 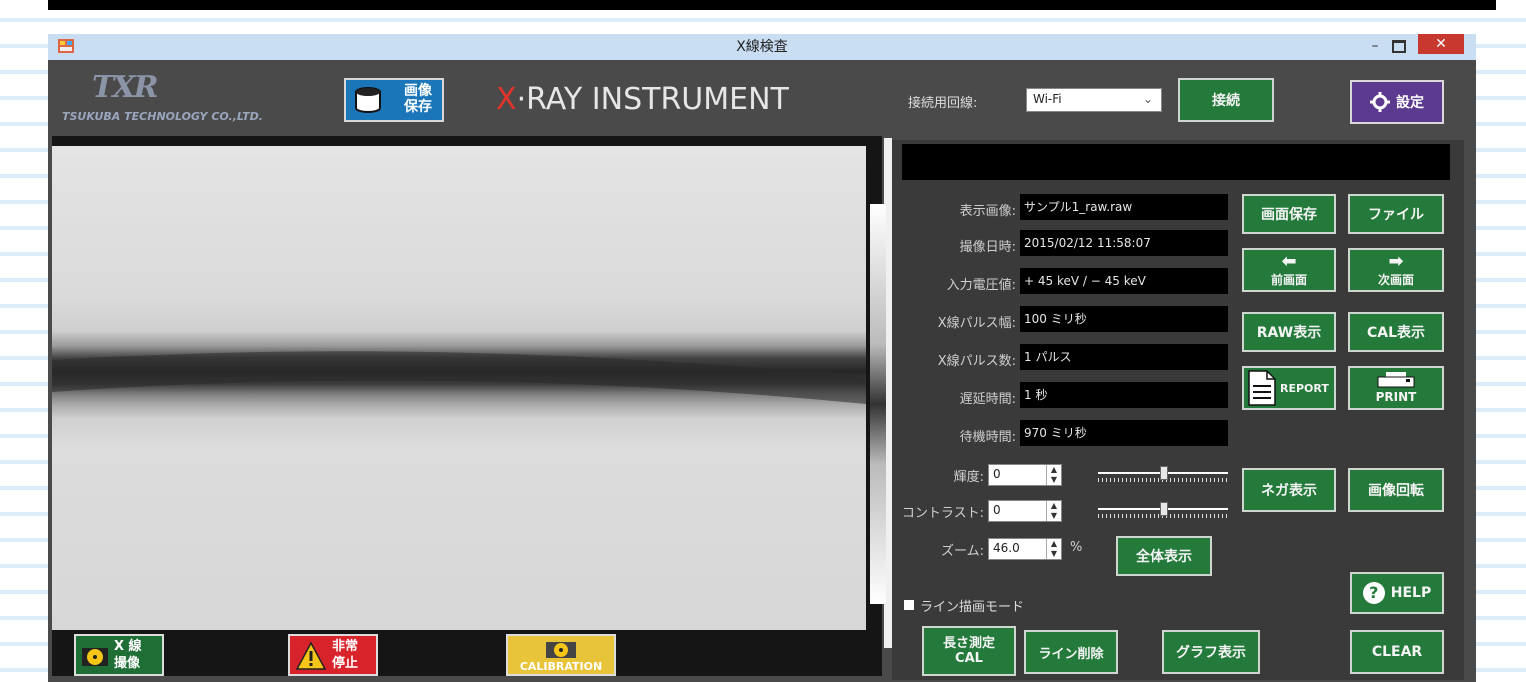 I want to click on gear-icon, so click(x=1380, y=102).